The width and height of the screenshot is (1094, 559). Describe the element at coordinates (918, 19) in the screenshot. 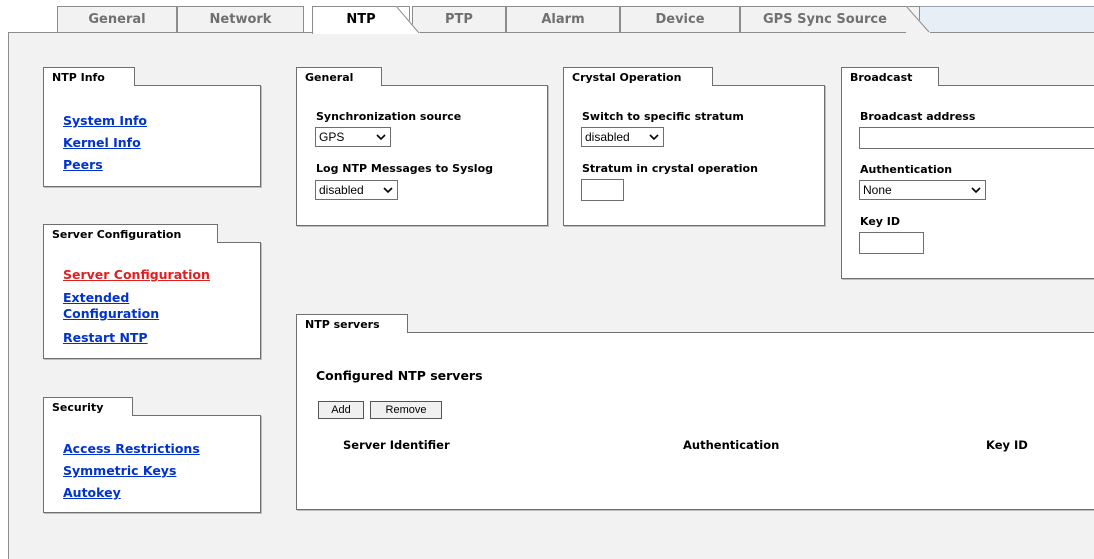

I see `tab-gps-corner` at that location.